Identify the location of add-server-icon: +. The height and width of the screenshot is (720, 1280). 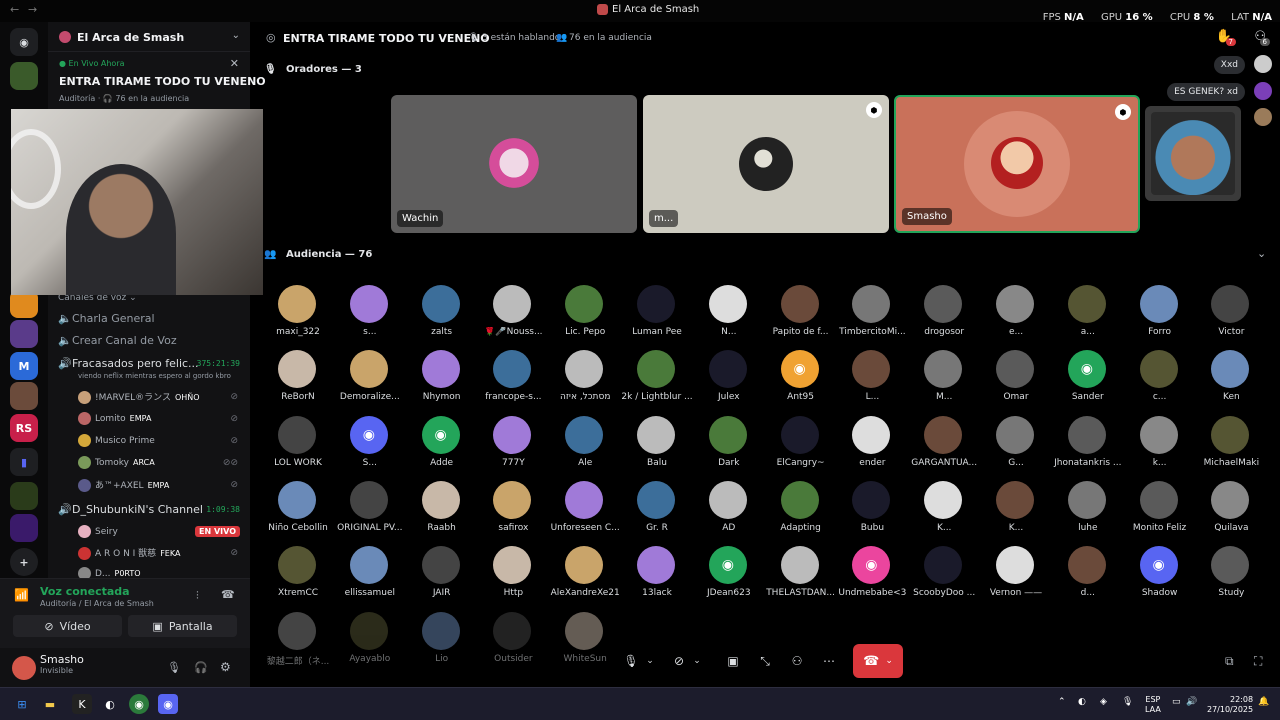
(24, 562).